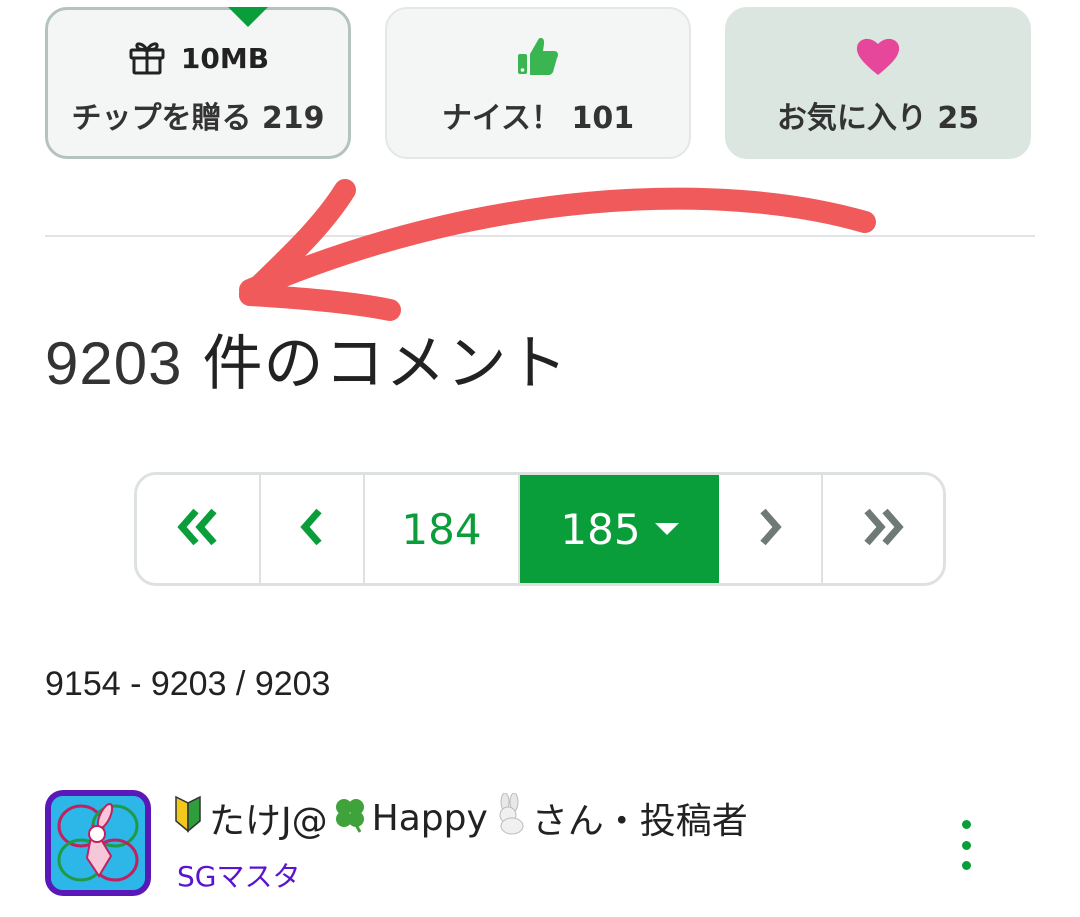  What do you see at coordinates (538, 58) in the screenshot?
I see `thumbs-up-icon` at bounding box center [538, 58].